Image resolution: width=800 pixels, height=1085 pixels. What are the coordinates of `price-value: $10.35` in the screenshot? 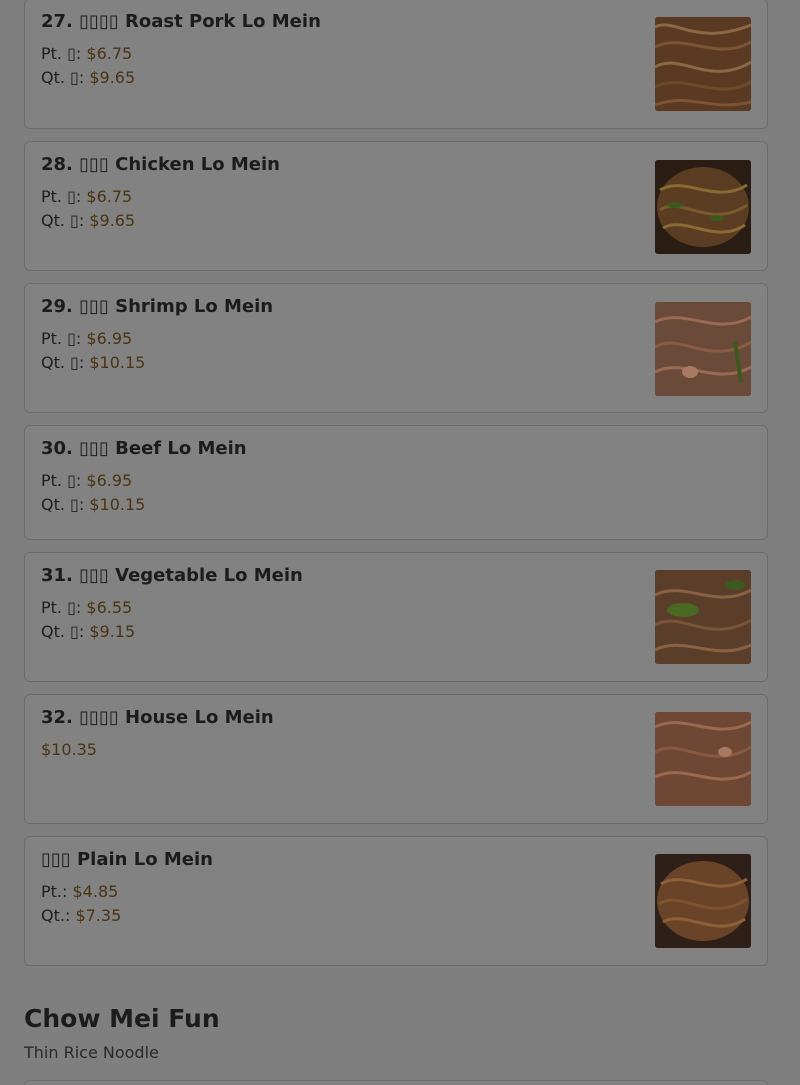 It's located at (69, 749).